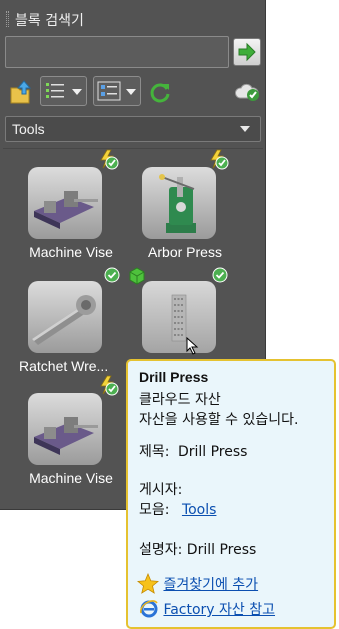 The image size is (339, 629). I want to click on arrow-right-icon, so click(247, 52).